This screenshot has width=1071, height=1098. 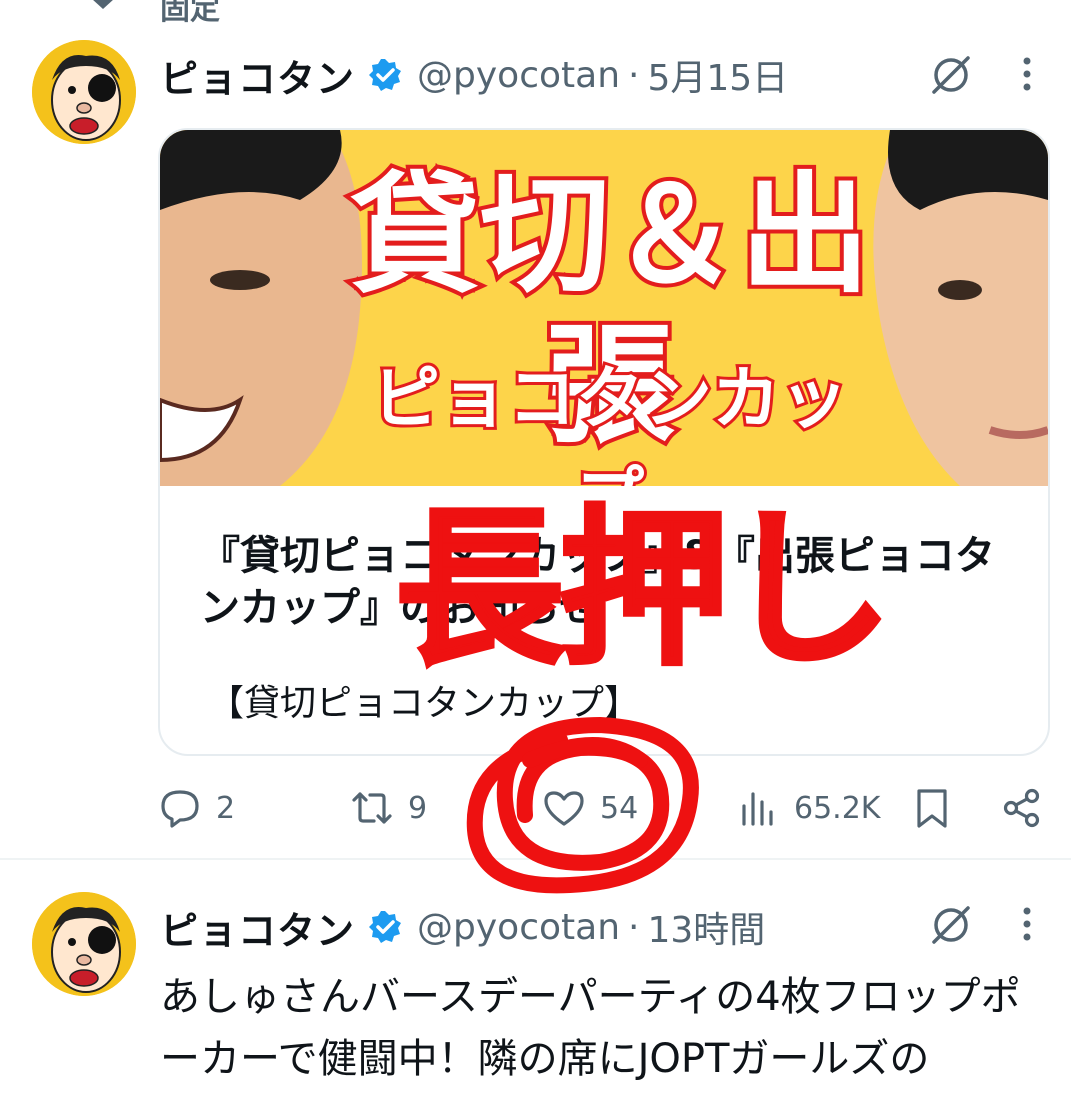 I want to click on pinned-indicator, so click(x=103, y=9).